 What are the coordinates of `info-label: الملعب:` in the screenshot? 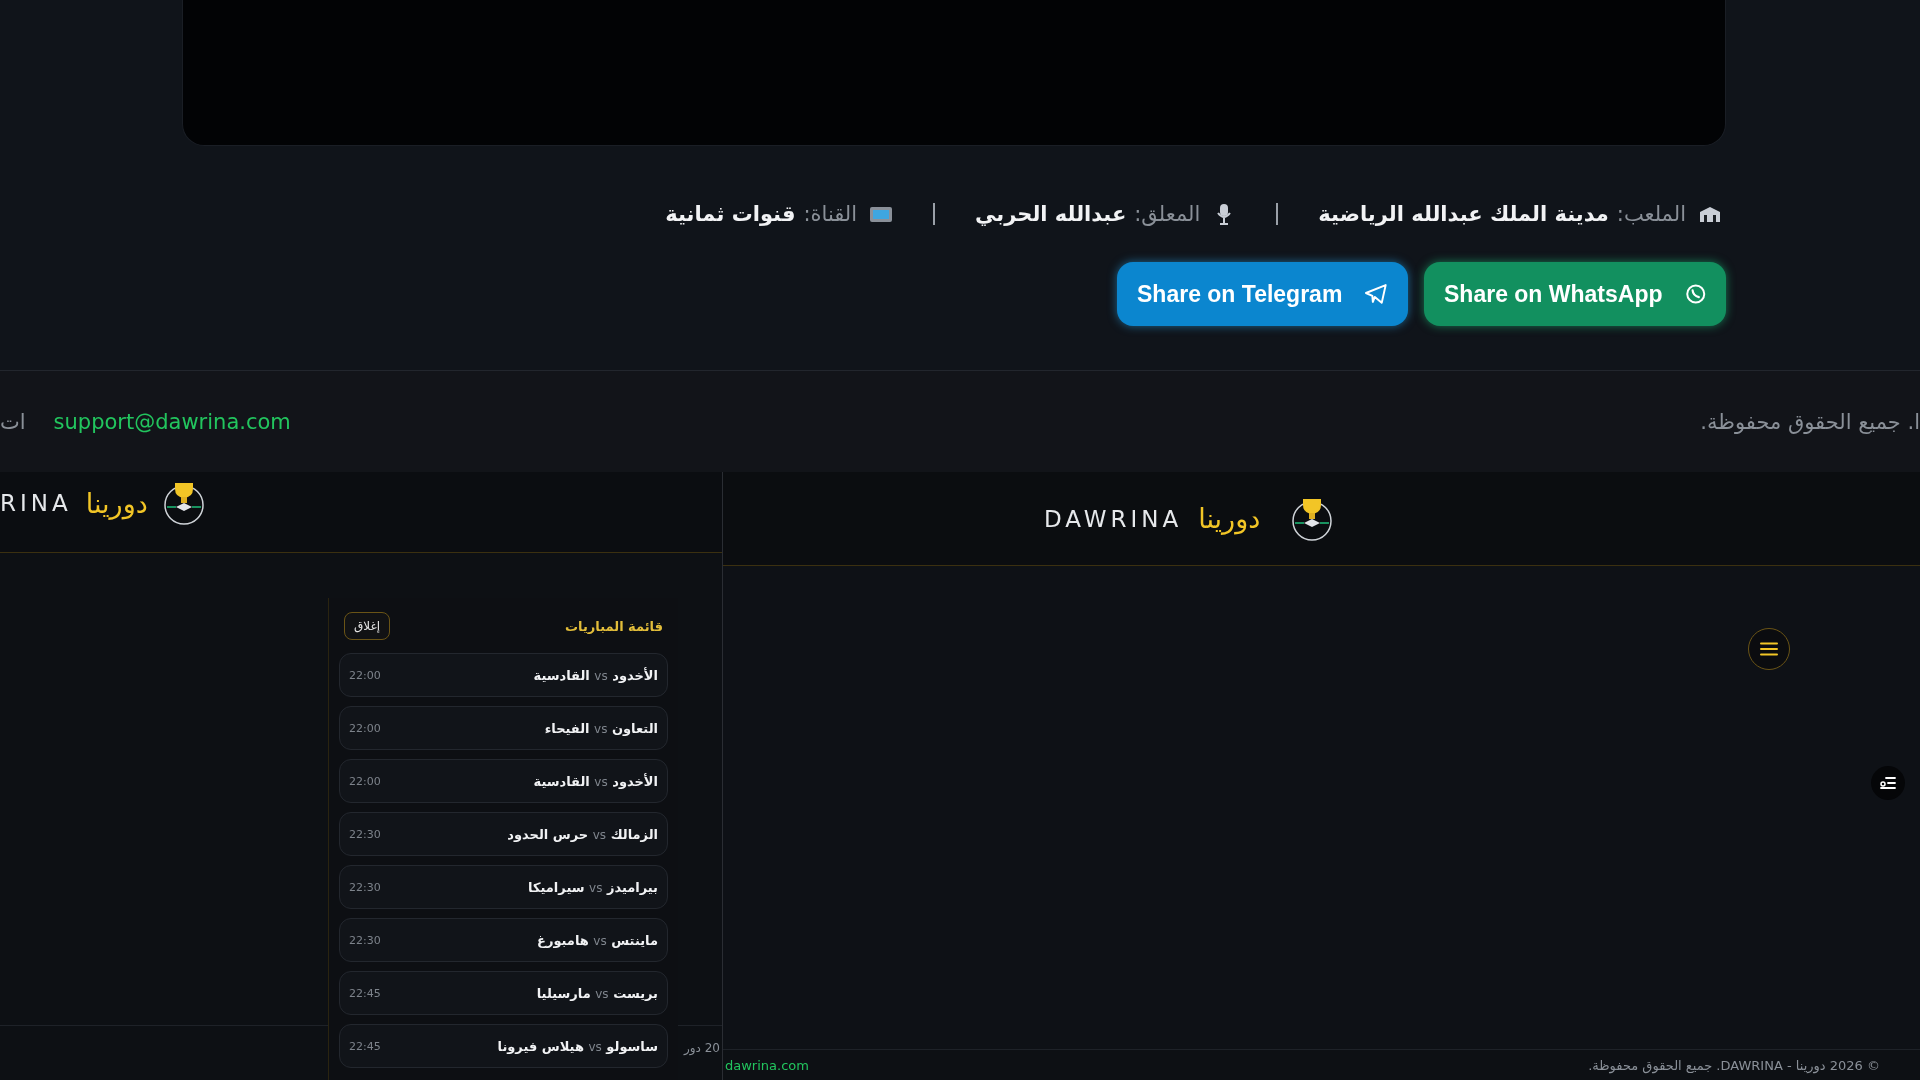 It's located at (1651, 214).